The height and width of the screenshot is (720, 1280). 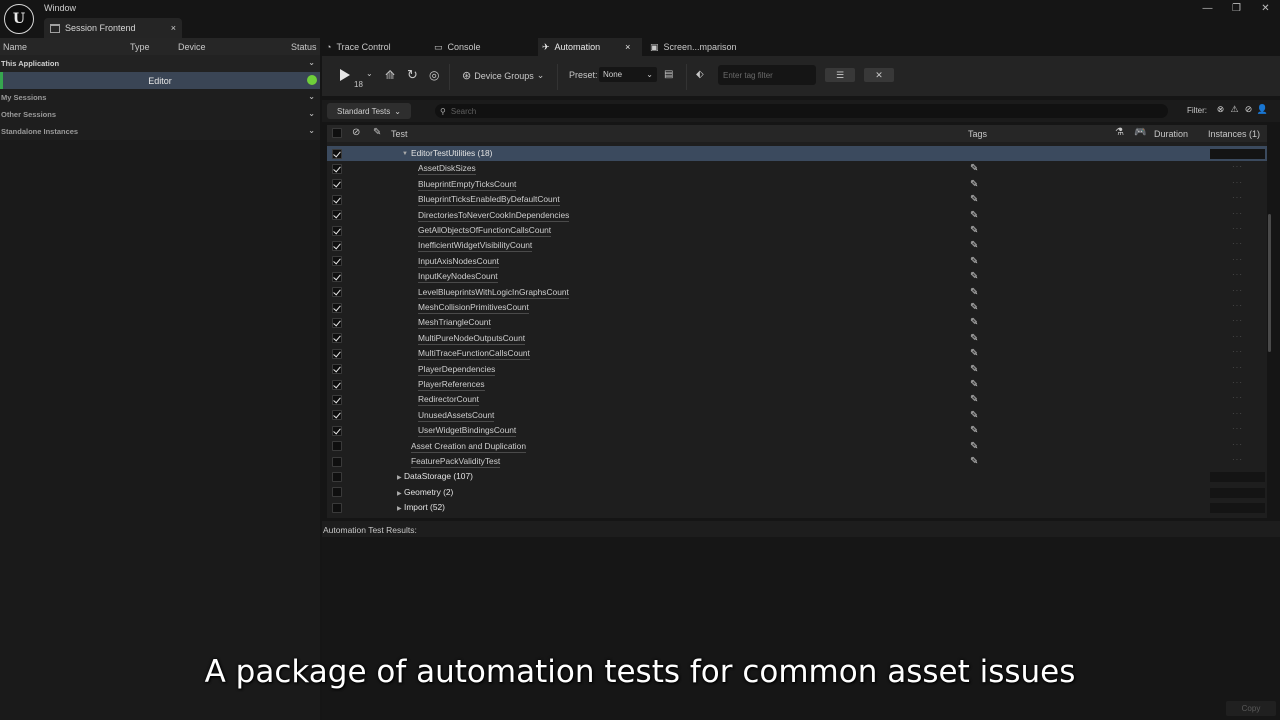 What do you see at coordinates (503, 75) in the screenshot?
I see `device-groups-button: ⊛ Device Groups ⌄` at bounding box center [503, 75].